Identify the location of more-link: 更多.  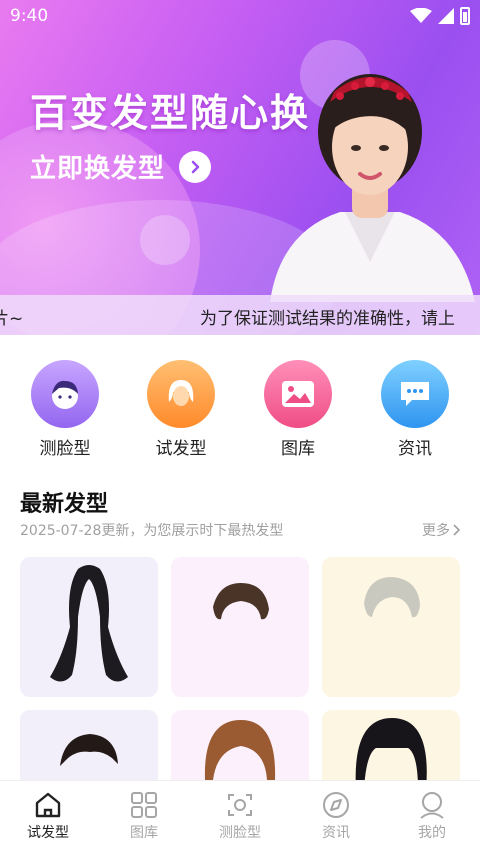
(442, 530).